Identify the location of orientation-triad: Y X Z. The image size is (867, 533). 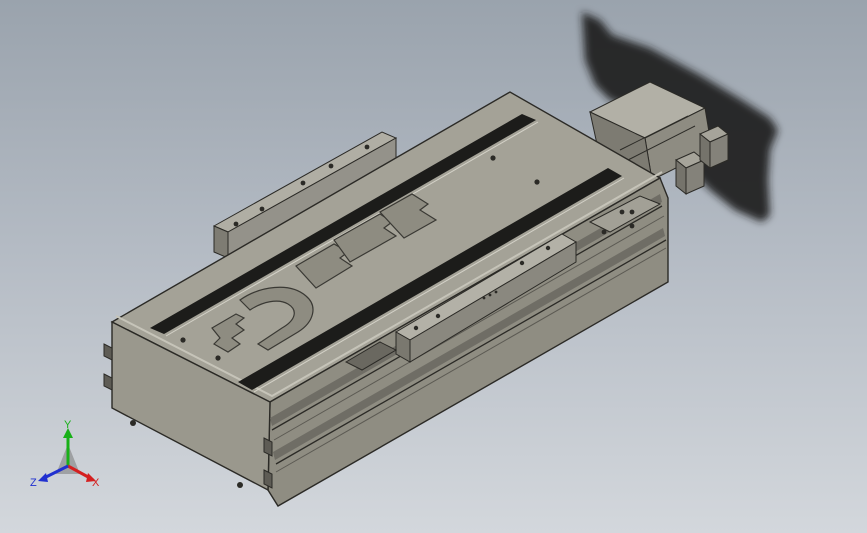
(68, 458).